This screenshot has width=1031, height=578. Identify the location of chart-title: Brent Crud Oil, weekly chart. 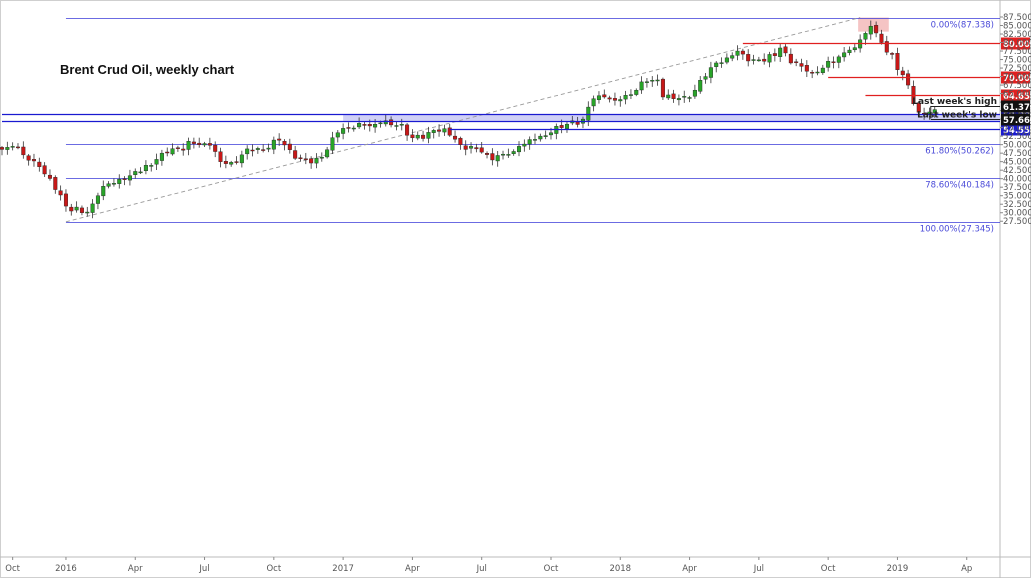
(147, 69).